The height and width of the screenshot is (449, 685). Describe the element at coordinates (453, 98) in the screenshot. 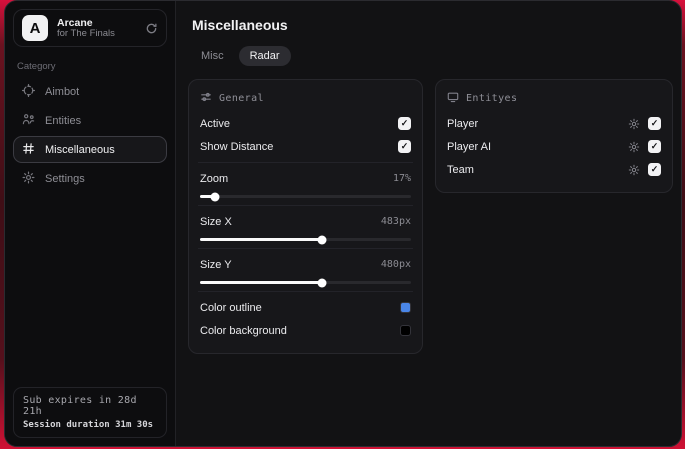

I see `monitor-icon` at that location.